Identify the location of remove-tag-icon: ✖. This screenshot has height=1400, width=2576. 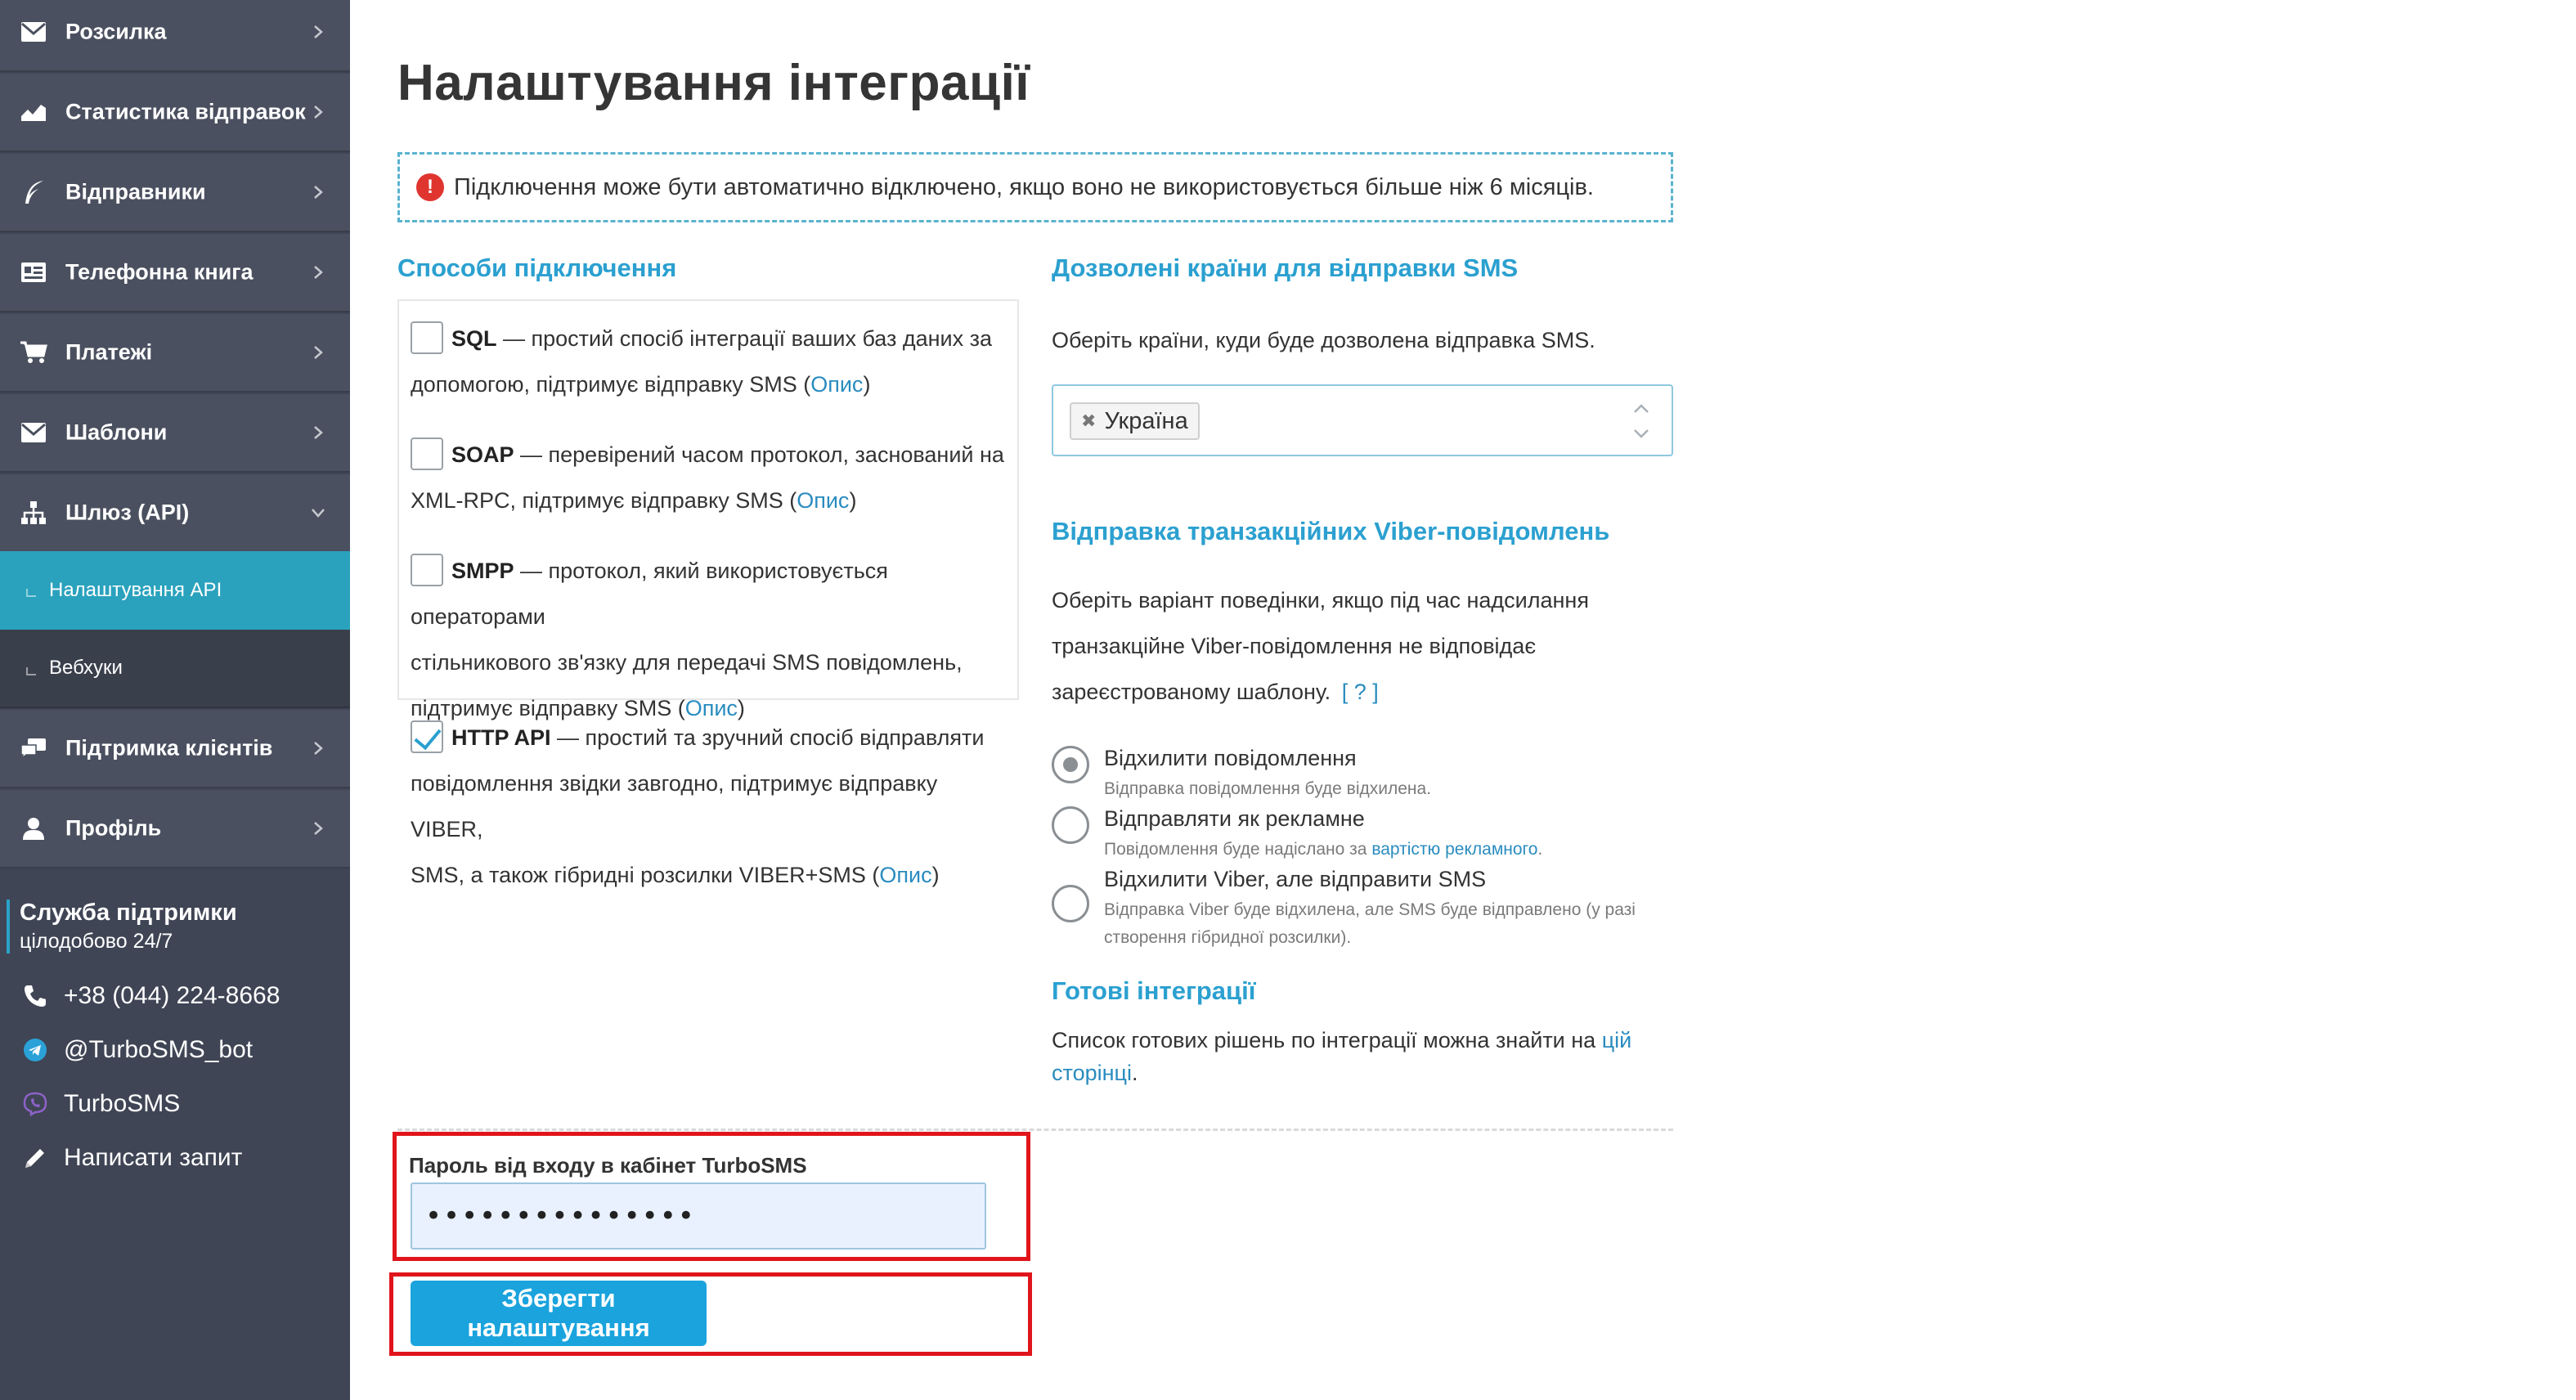
(1089, 421).